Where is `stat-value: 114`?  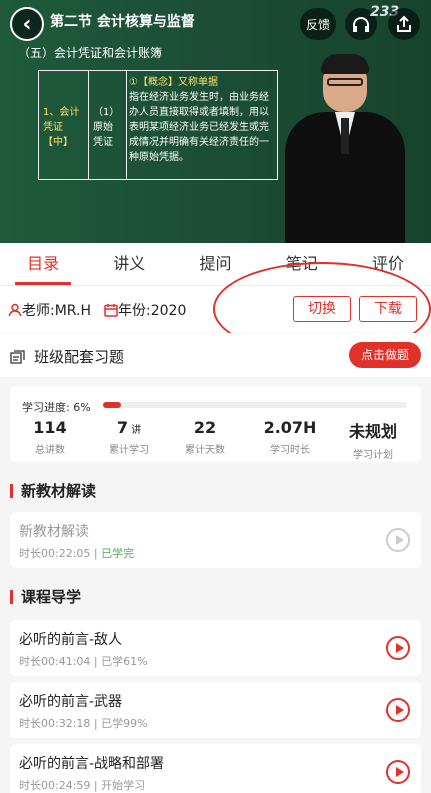
stat-value: 114 is located at coordinates (50, 427).